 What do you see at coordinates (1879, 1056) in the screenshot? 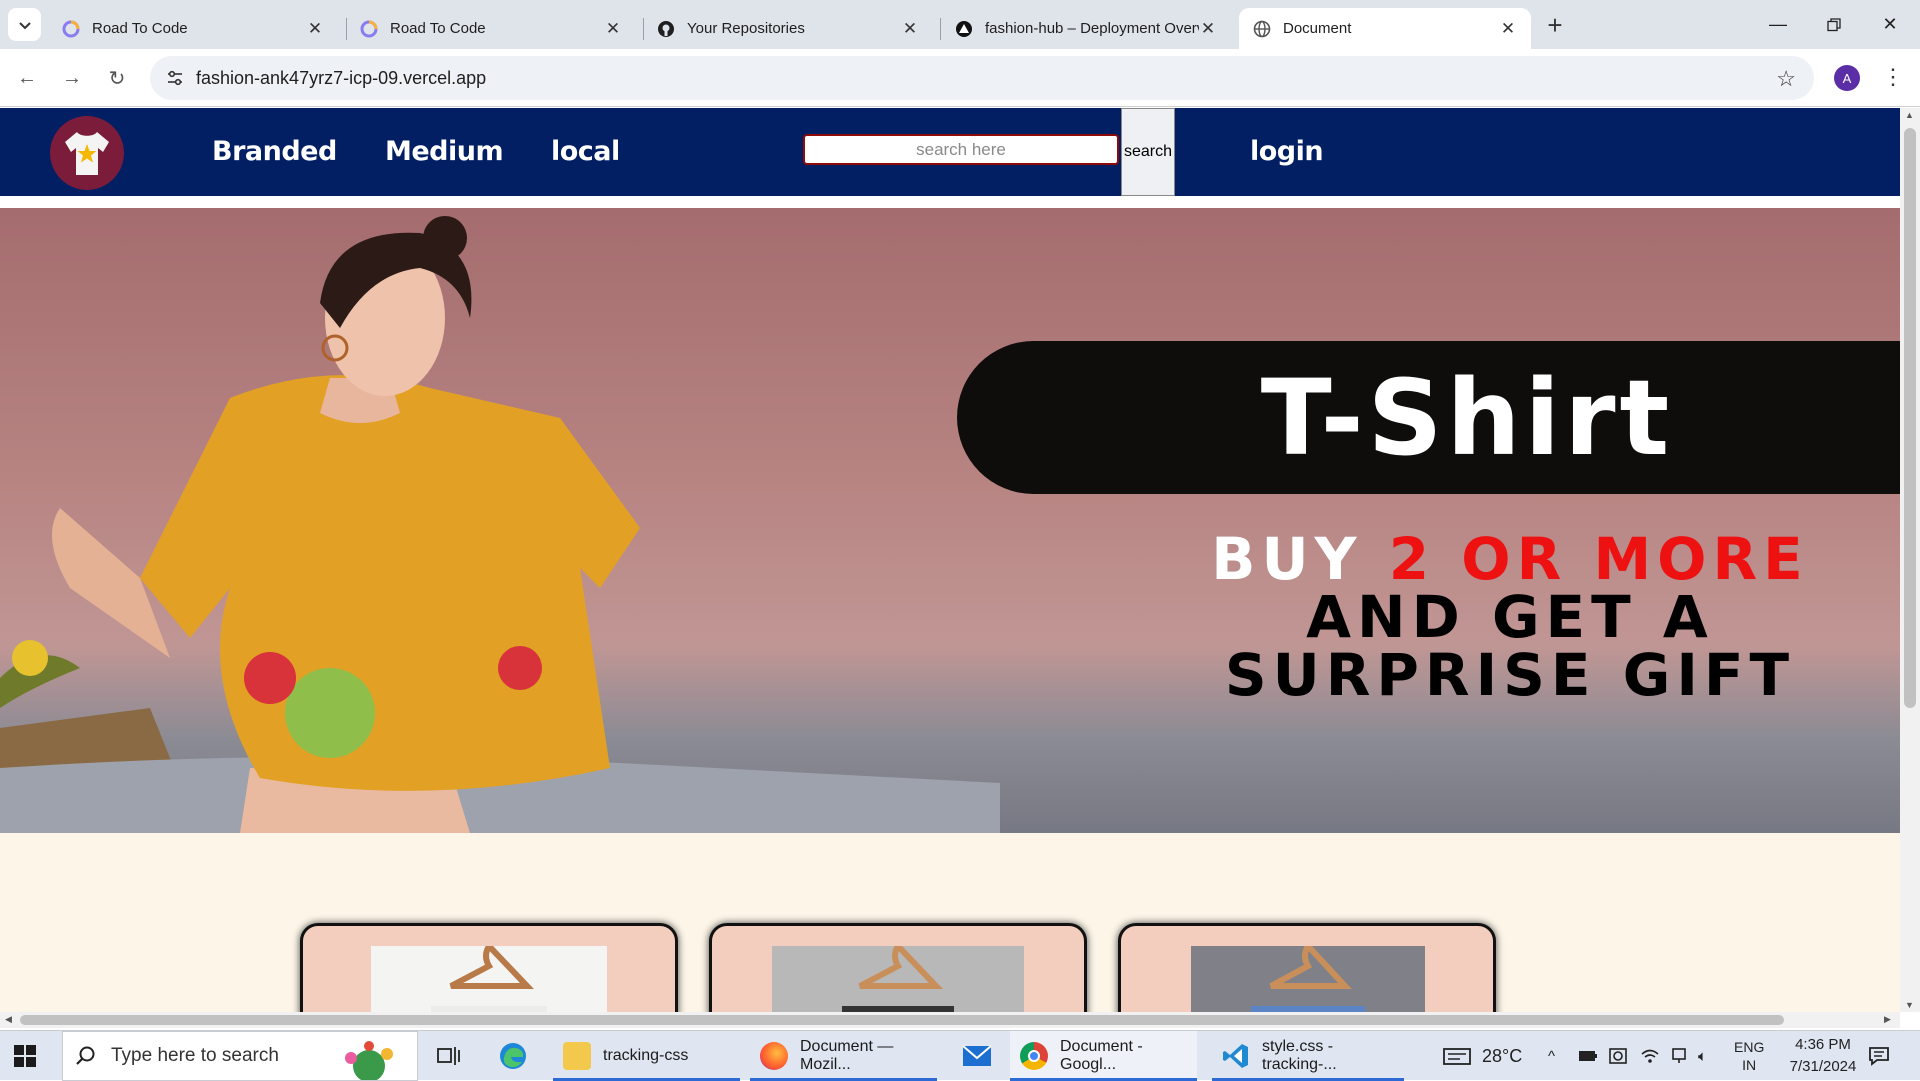
I see `notifications-button` at bounding box center [1879, 1056].